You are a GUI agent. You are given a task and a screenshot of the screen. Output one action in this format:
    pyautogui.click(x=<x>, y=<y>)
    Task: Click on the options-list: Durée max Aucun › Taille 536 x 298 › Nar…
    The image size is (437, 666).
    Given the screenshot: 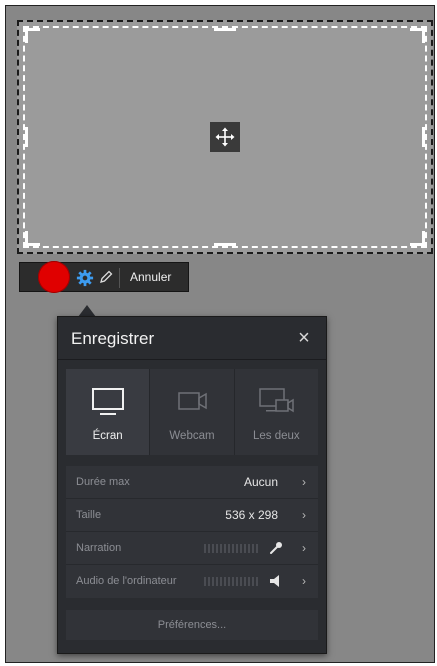 What is the action you would take?
    pyautogui.click(x=192, y=532)
    